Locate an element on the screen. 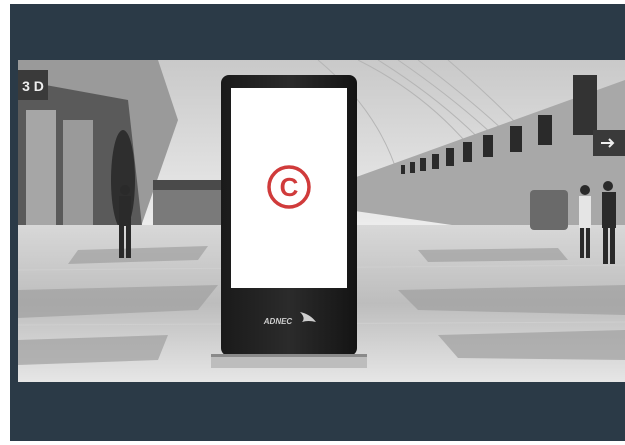  wall-sign-text: 3 D is located at coordinates (33, 86).